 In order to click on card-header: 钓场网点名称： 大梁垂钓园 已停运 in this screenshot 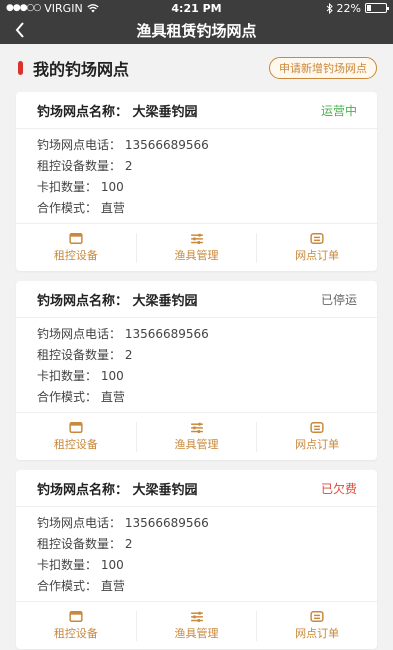, I will do `click(196, 299)`.